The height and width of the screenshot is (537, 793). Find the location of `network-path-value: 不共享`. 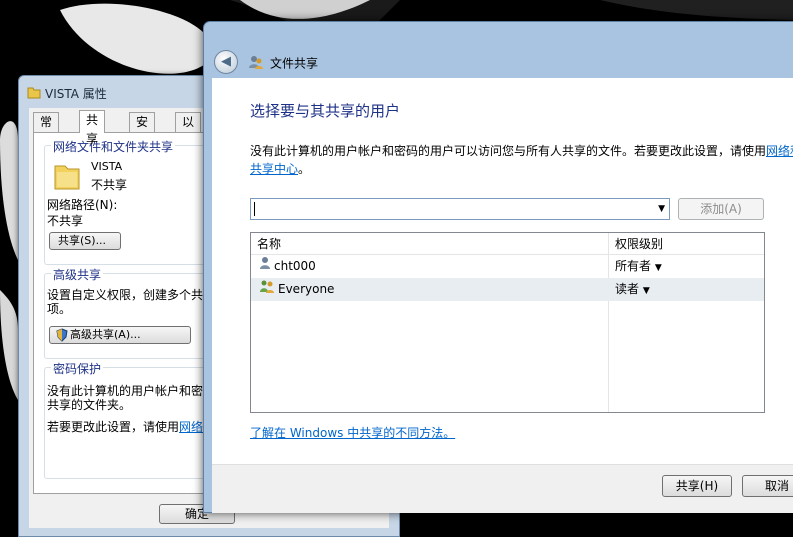

network-path-value: 不共享 is located at coordinates (65, 221).